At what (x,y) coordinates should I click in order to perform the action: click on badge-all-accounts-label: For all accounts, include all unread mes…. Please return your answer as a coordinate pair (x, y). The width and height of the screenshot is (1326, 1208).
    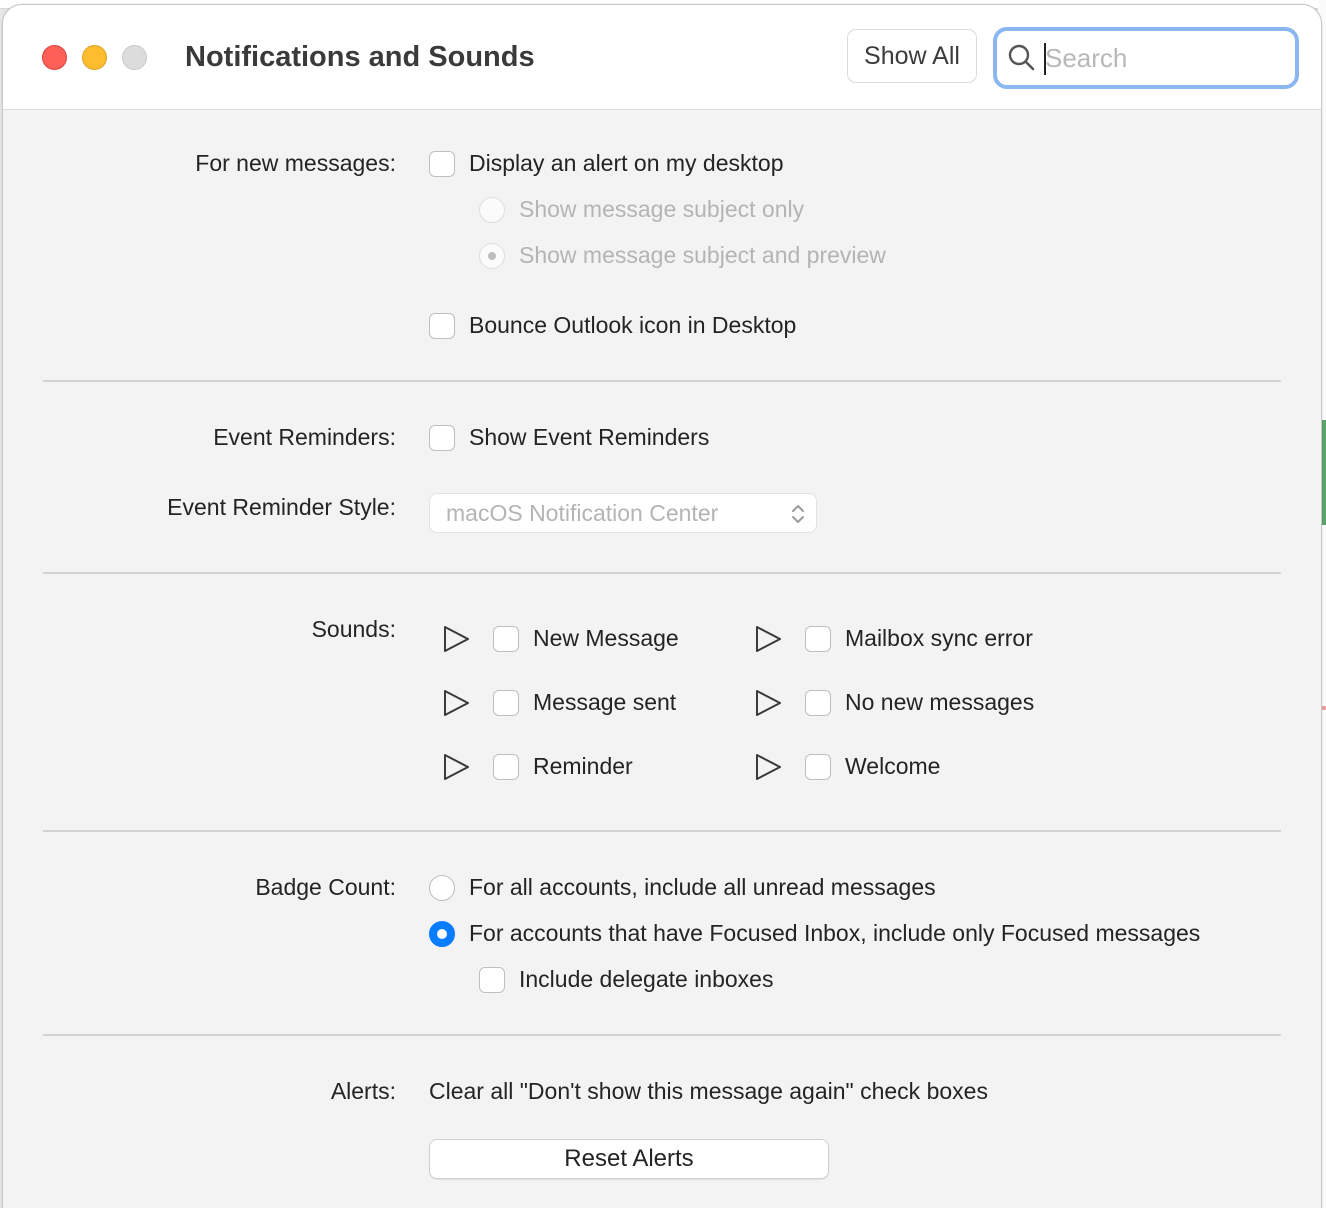
    Looking at the image, I should click on (702, 887).